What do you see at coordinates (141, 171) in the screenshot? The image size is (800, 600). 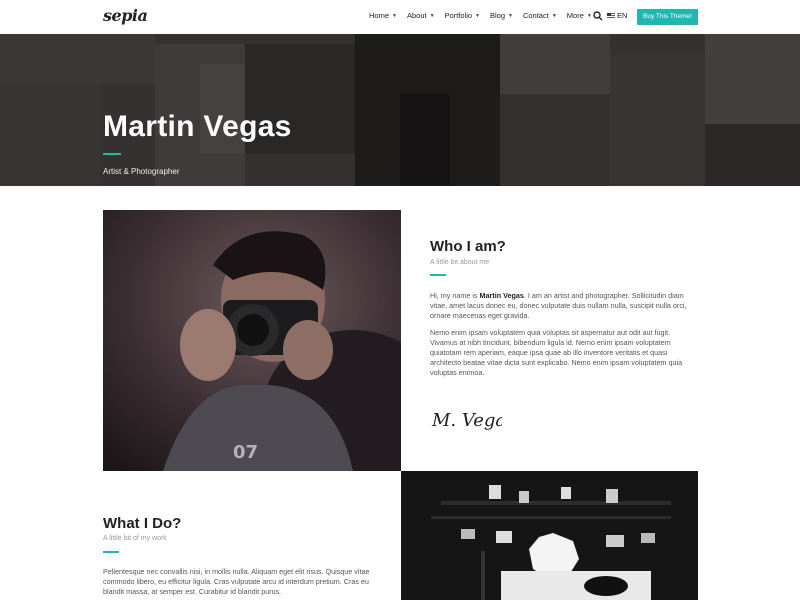 I see `page-subtitle: Artist & Photographer` at bounding box center [141, 171].